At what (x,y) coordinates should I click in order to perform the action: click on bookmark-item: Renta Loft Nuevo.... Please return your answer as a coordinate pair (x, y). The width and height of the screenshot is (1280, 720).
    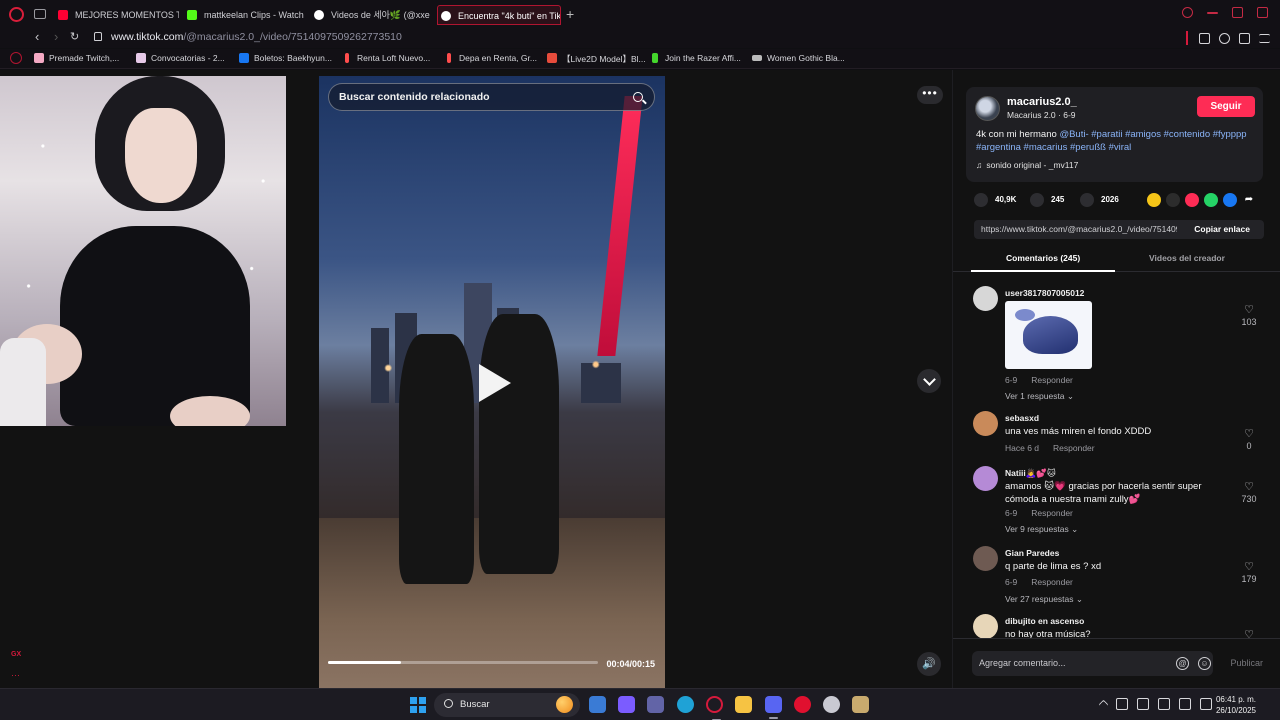
    Looking at the image, I should click on (386, 58).